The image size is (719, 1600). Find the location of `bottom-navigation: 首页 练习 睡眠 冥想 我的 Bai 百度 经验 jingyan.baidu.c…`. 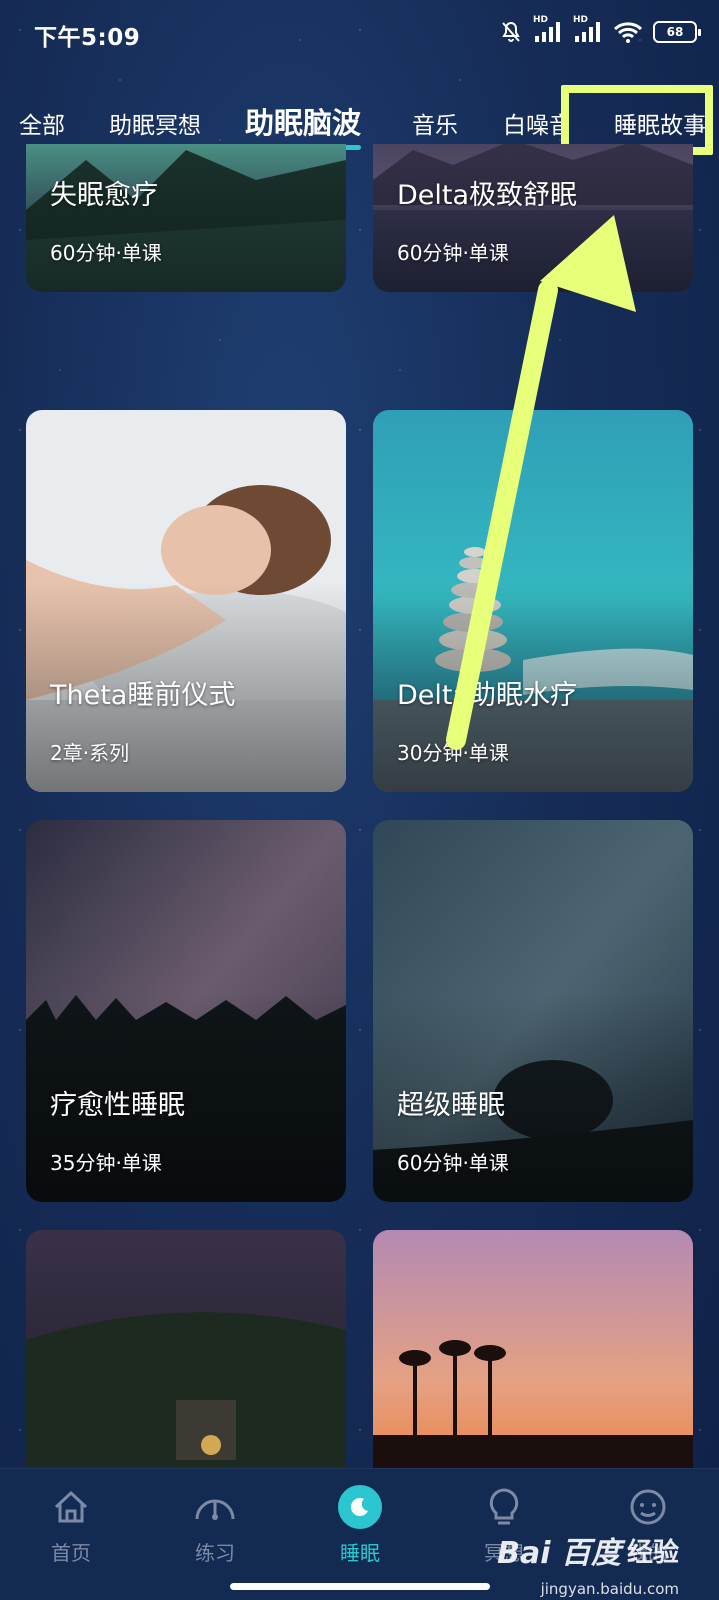

bottom-navigation: 首页 练习 睡眠 冥想 我的 Bai 百度 经验 jingyan.baidu.c… is located at coordinates (359, 1534).